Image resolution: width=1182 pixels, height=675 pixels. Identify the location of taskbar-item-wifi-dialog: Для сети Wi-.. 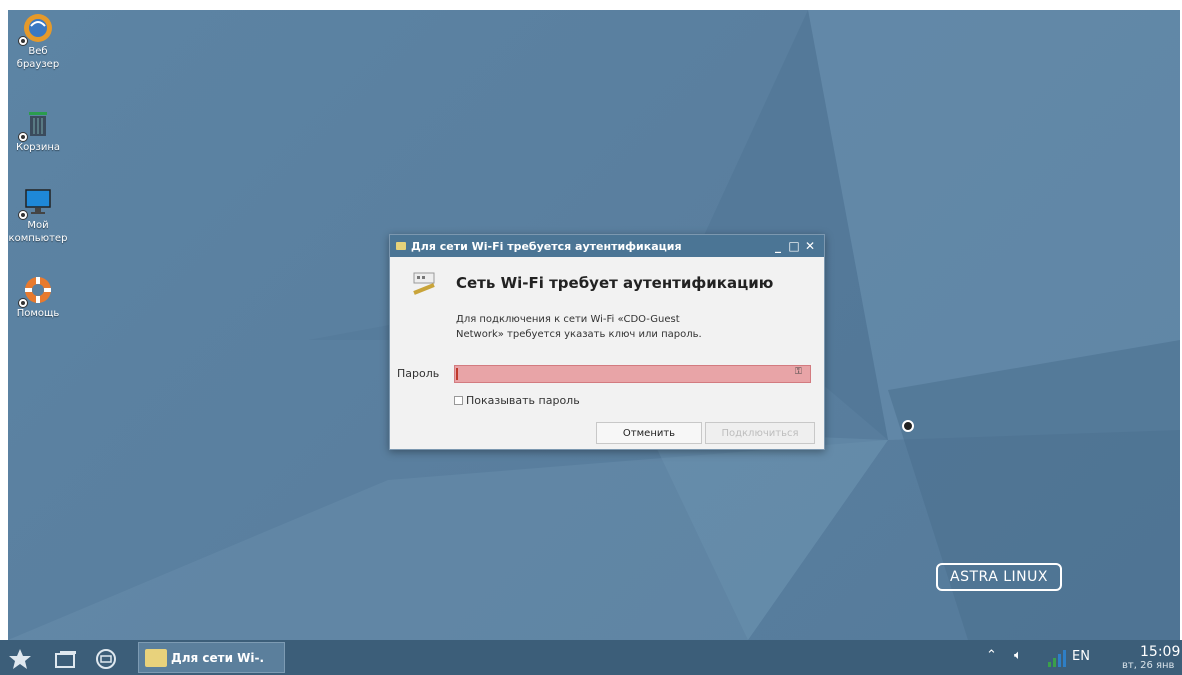
(211, 657).